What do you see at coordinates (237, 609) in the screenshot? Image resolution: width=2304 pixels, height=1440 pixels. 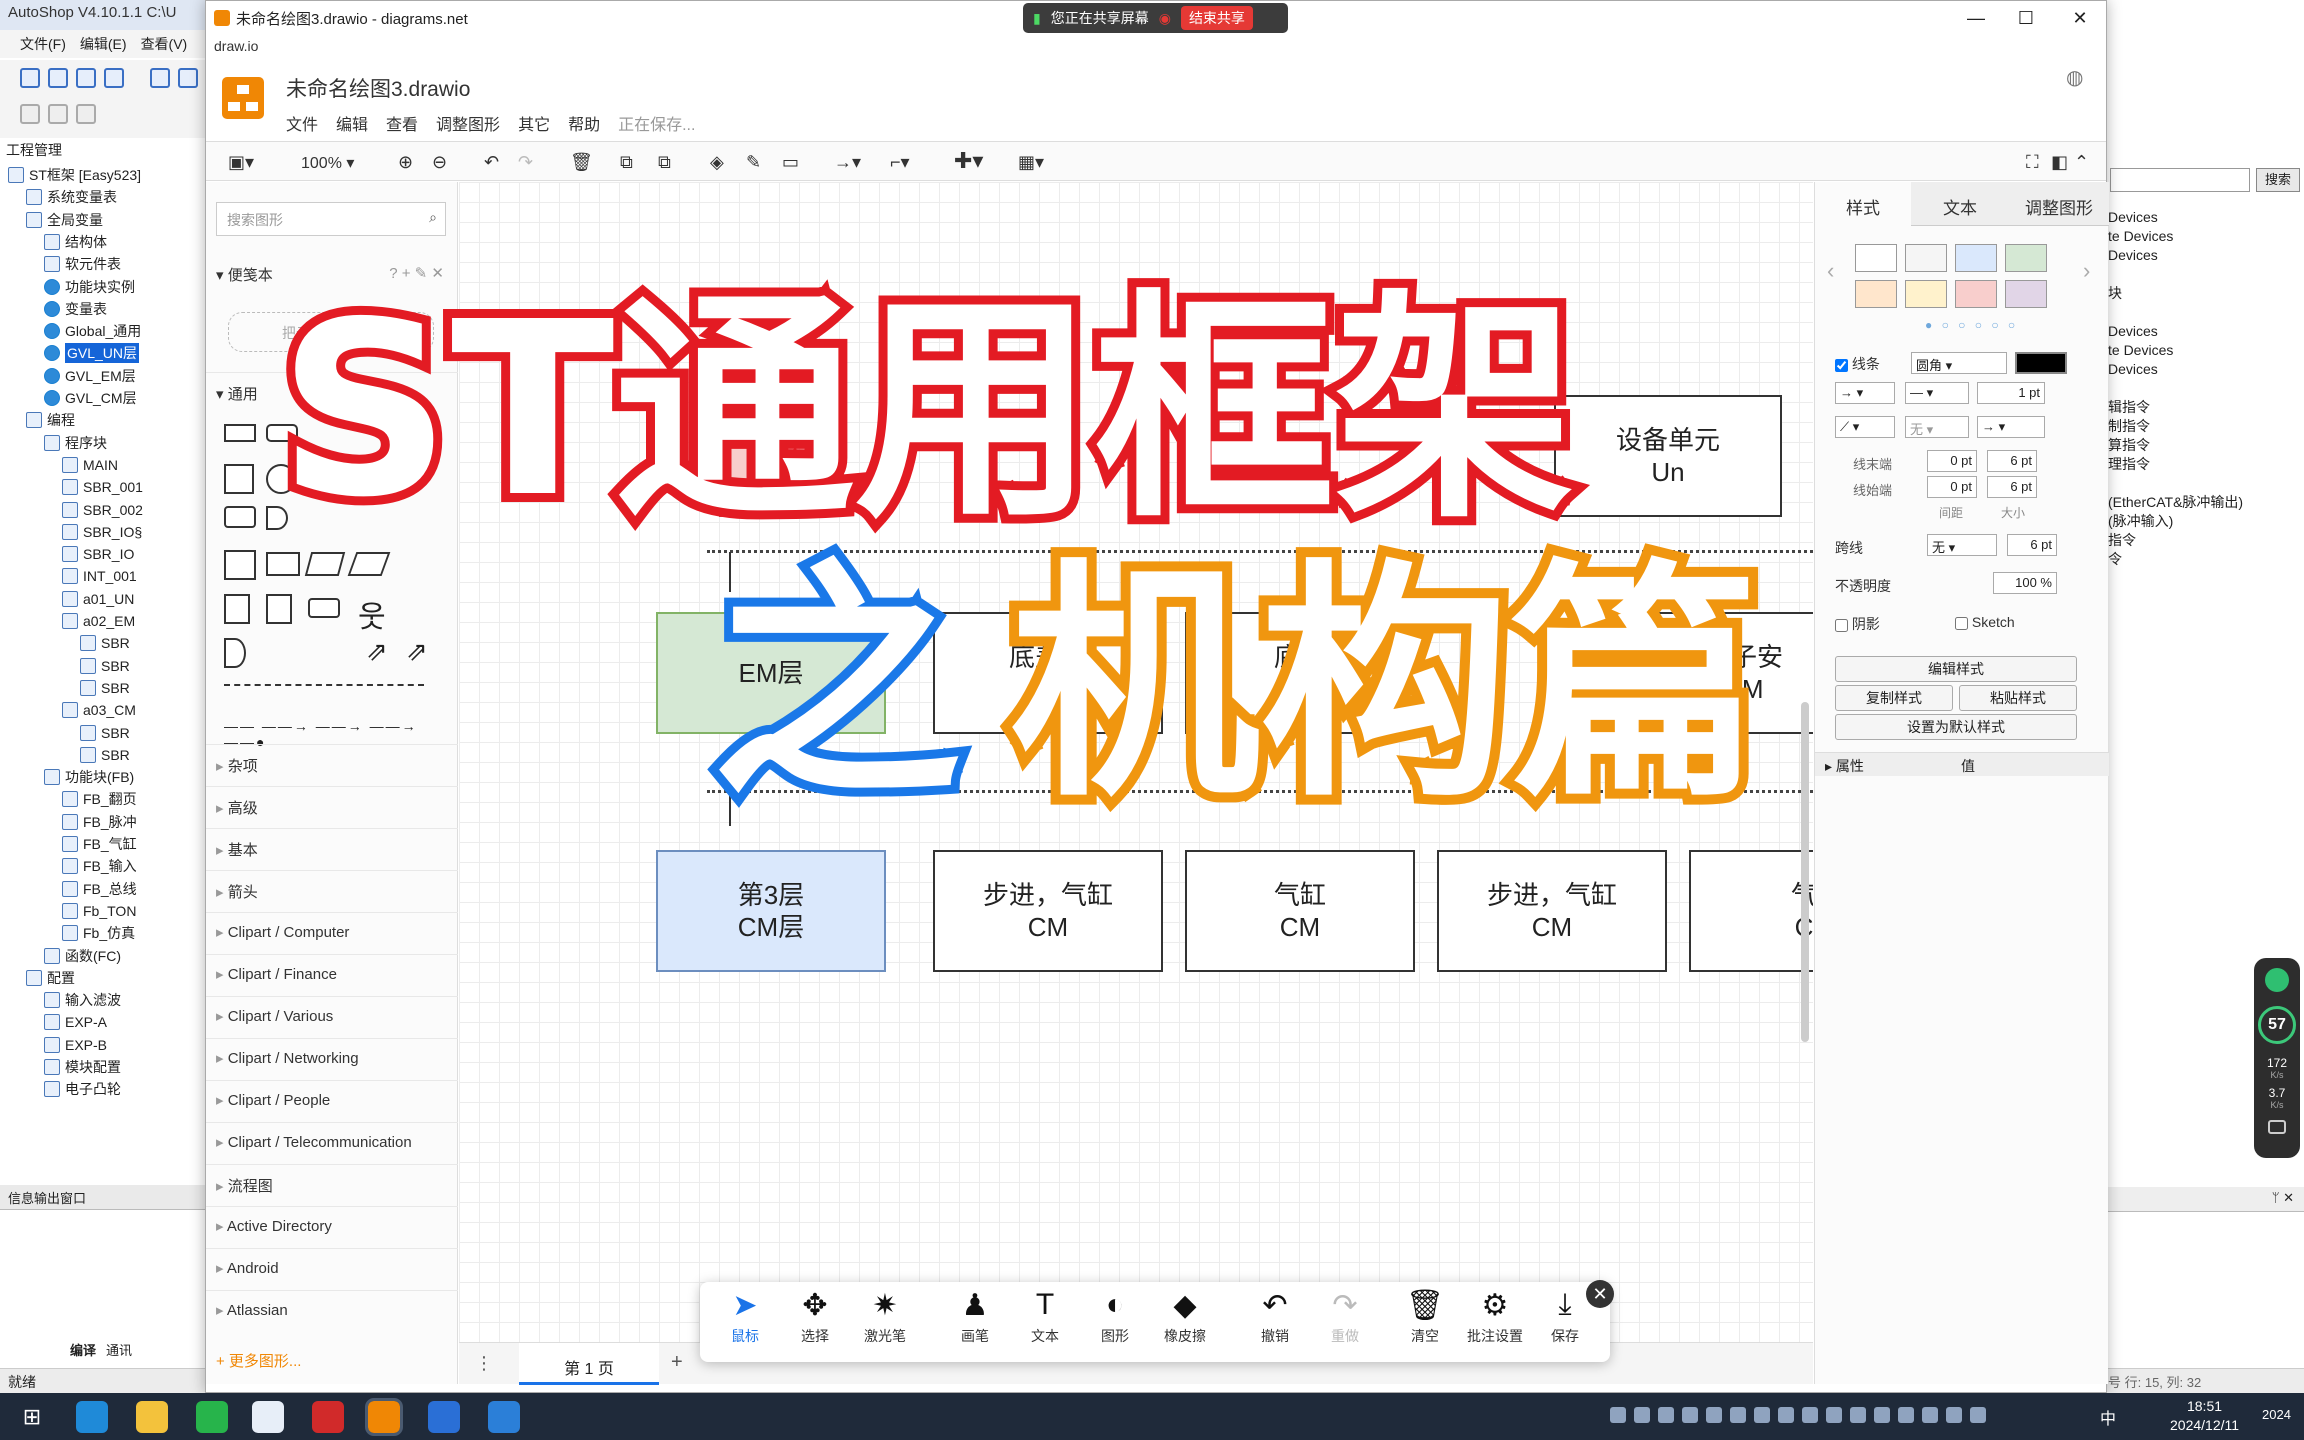 I see `note-shape` at bounding box center [237, 609].